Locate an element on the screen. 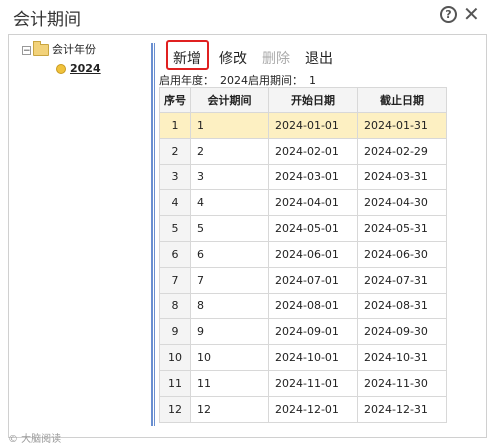  tree-root-item: − 会计年份 is located at coordinates (59, 49).